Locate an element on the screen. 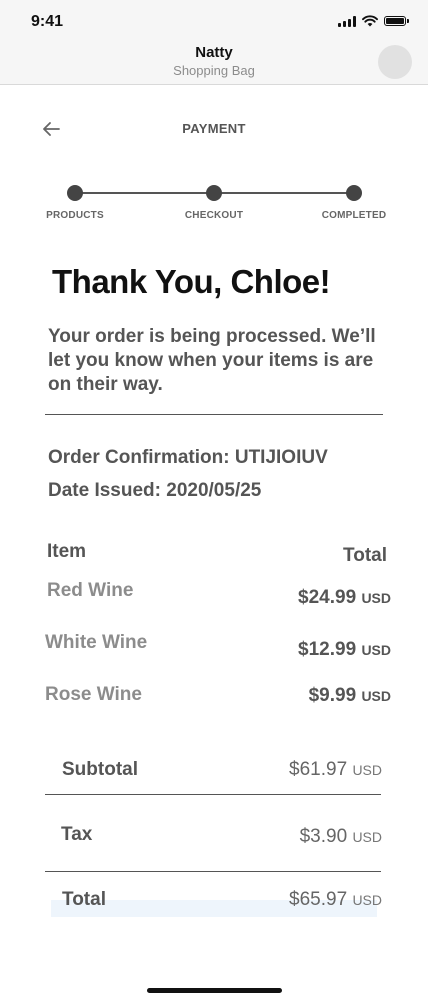  subtotal-amount: $61.97 is located at coordinates (318, 769).